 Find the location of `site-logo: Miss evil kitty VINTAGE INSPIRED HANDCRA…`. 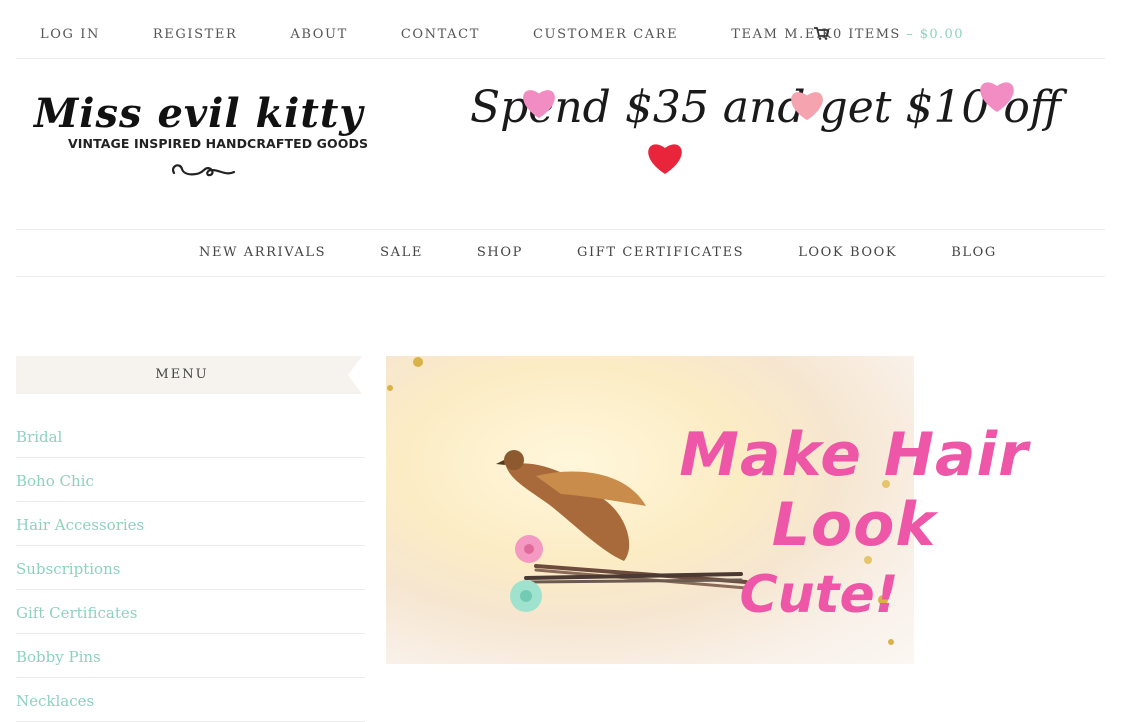

site-logo: Miss evil kitty VINTAGE INSPIRED HANDCRA… is located at coordinates (204, 142).